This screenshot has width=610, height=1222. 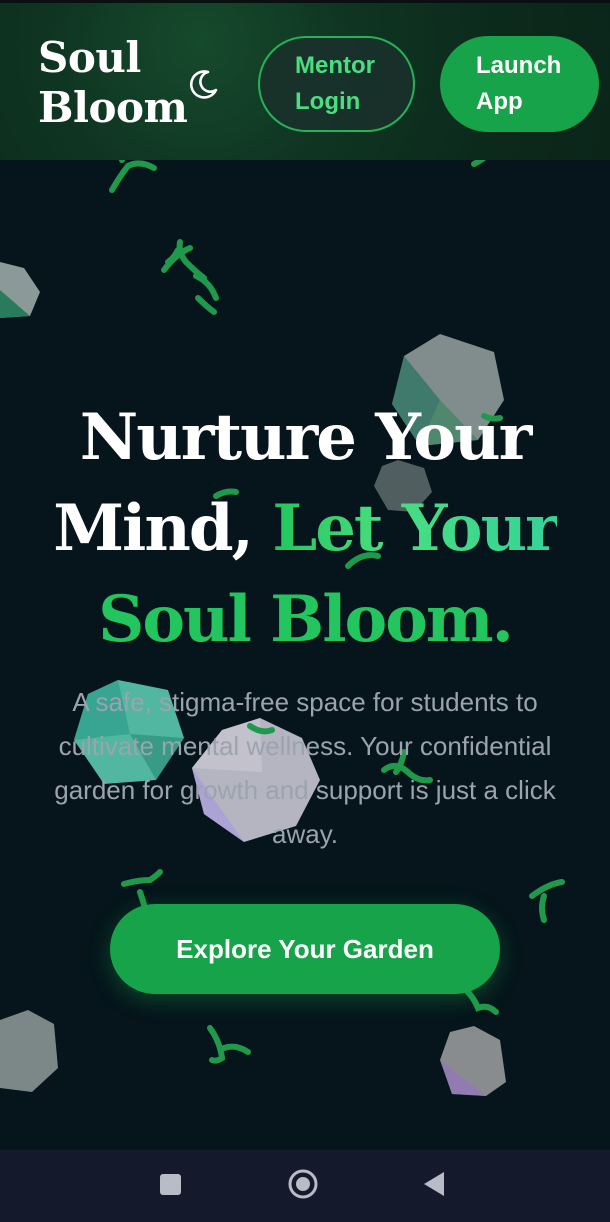 What do you see at coordinates (415, 528) in the screenshot?
I see `hero-title-accent1: Let Your` at bounding box center [415, 528].